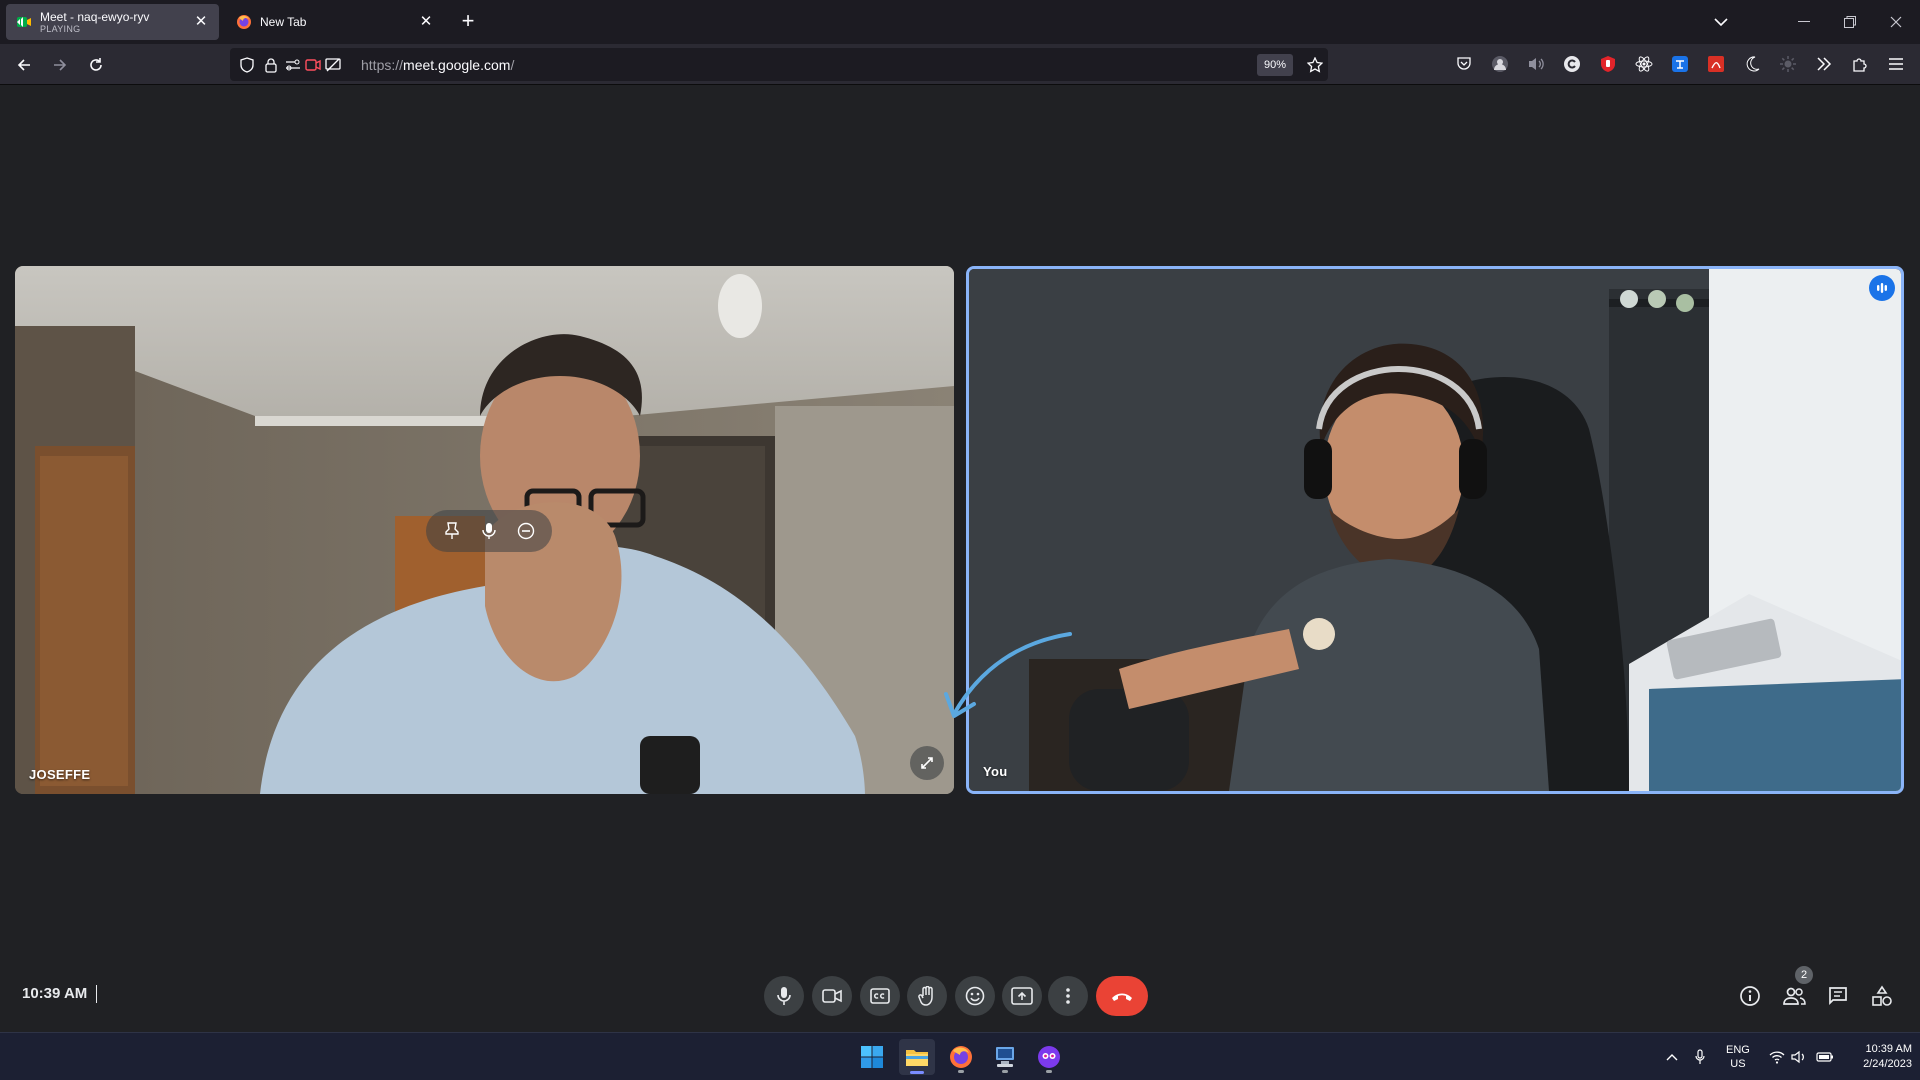 This screenshot has width=1920, height=1080. I want to click on browser-navigation-bar: https://meet.google.com/ 90%, so click(960, 64).